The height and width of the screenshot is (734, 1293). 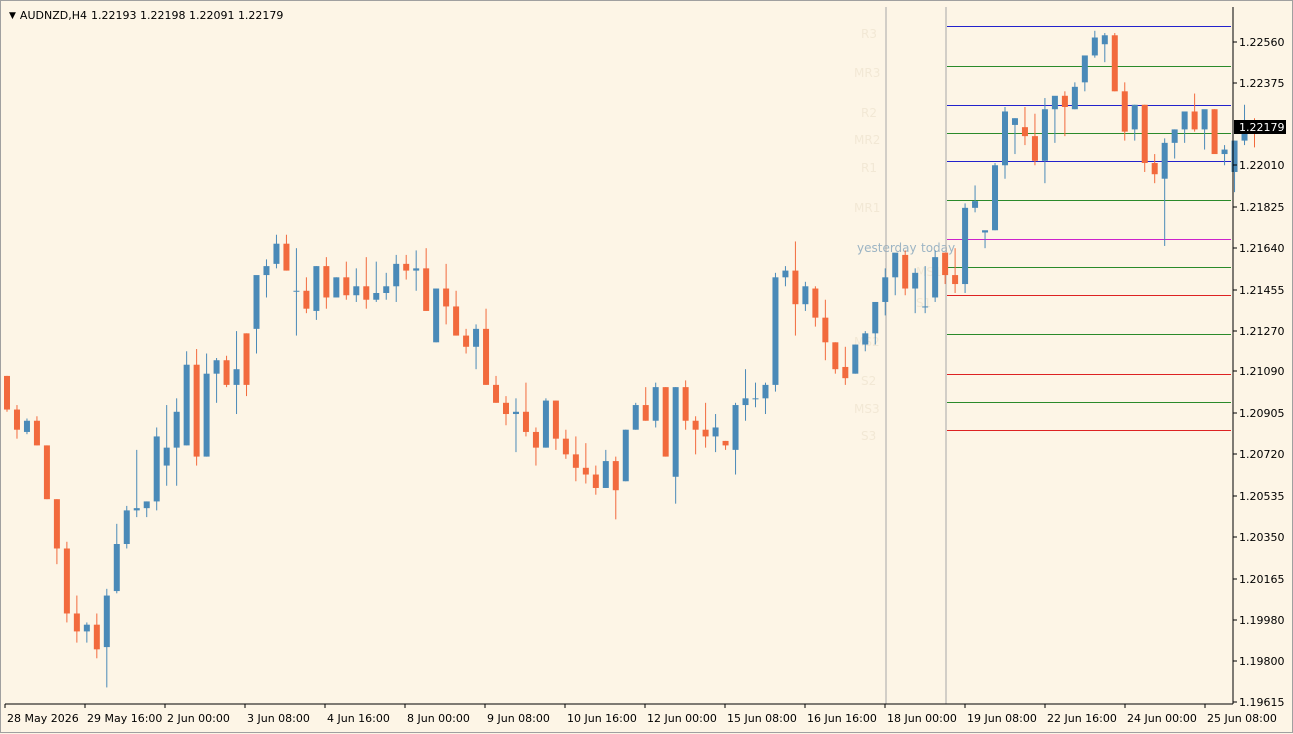 I want to click on pivot-label-s1: S1, so click(x=923, y=303).